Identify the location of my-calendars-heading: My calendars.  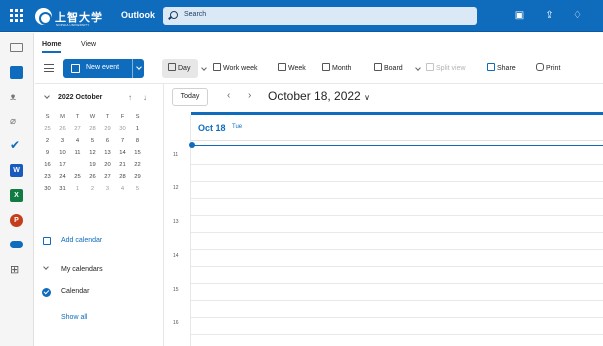
(82, 269).